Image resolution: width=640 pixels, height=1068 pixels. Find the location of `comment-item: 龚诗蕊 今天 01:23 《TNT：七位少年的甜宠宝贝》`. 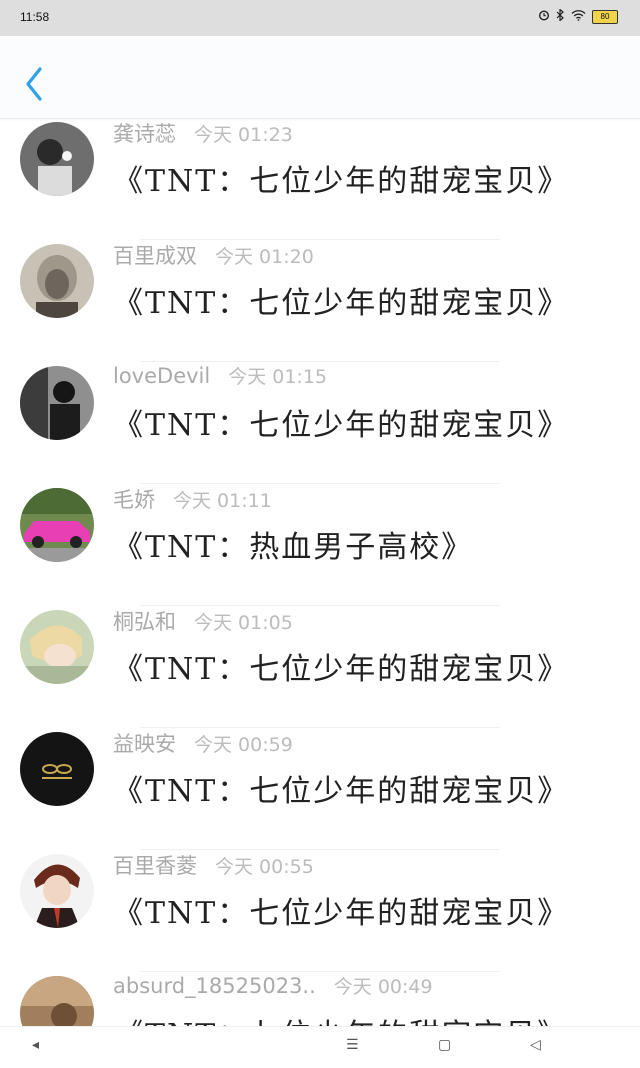

comment-item: 龚诗蕊 今天 01:23 《TNT：七位少年的甜宠宝贝》 is located at coordinates (320, 179).